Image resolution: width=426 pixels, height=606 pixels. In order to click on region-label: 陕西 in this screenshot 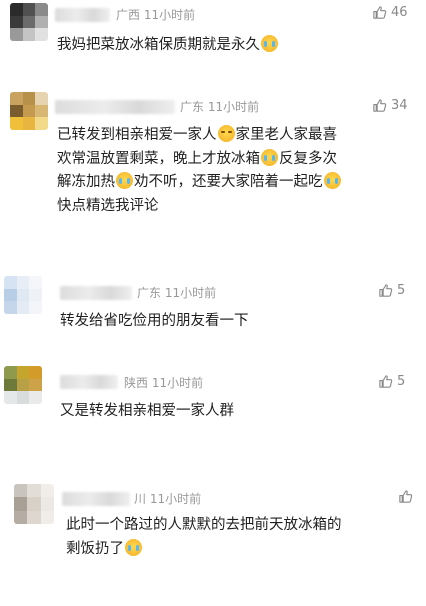, I will do `click(136, 383)`.